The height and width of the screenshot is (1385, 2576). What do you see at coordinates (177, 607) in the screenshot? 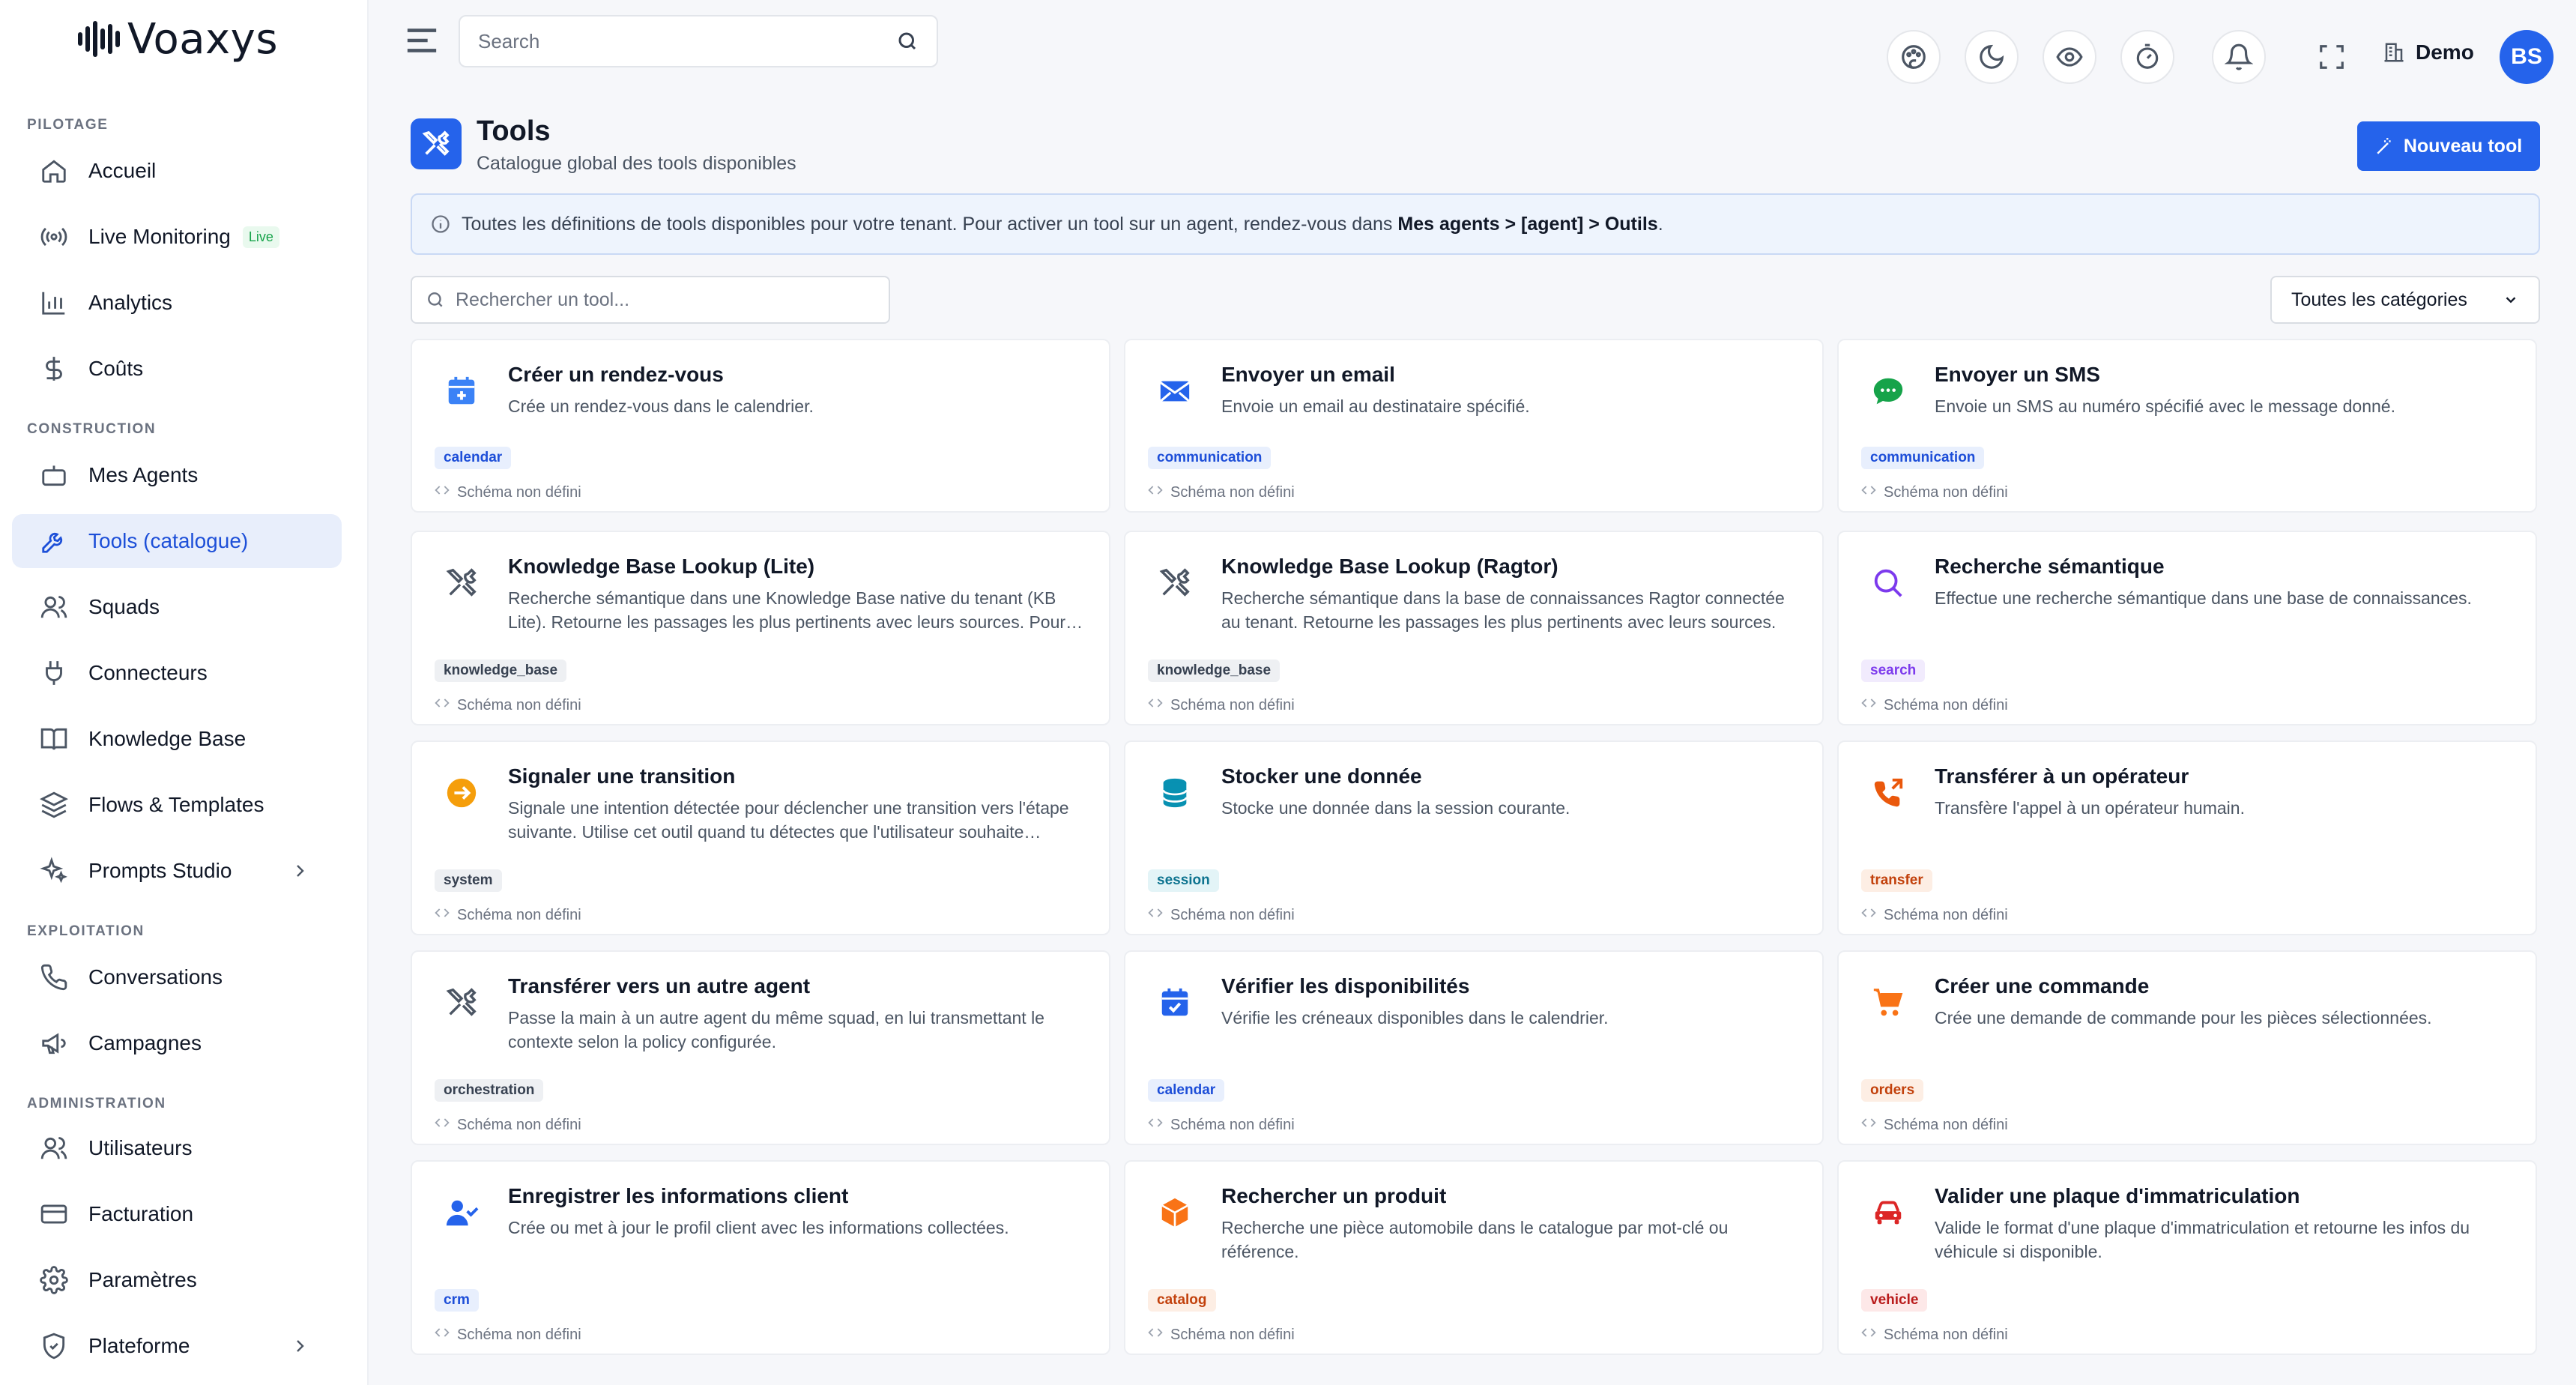
I see `sidebar-item-squads: Squads` at bounding box center [177, 607].